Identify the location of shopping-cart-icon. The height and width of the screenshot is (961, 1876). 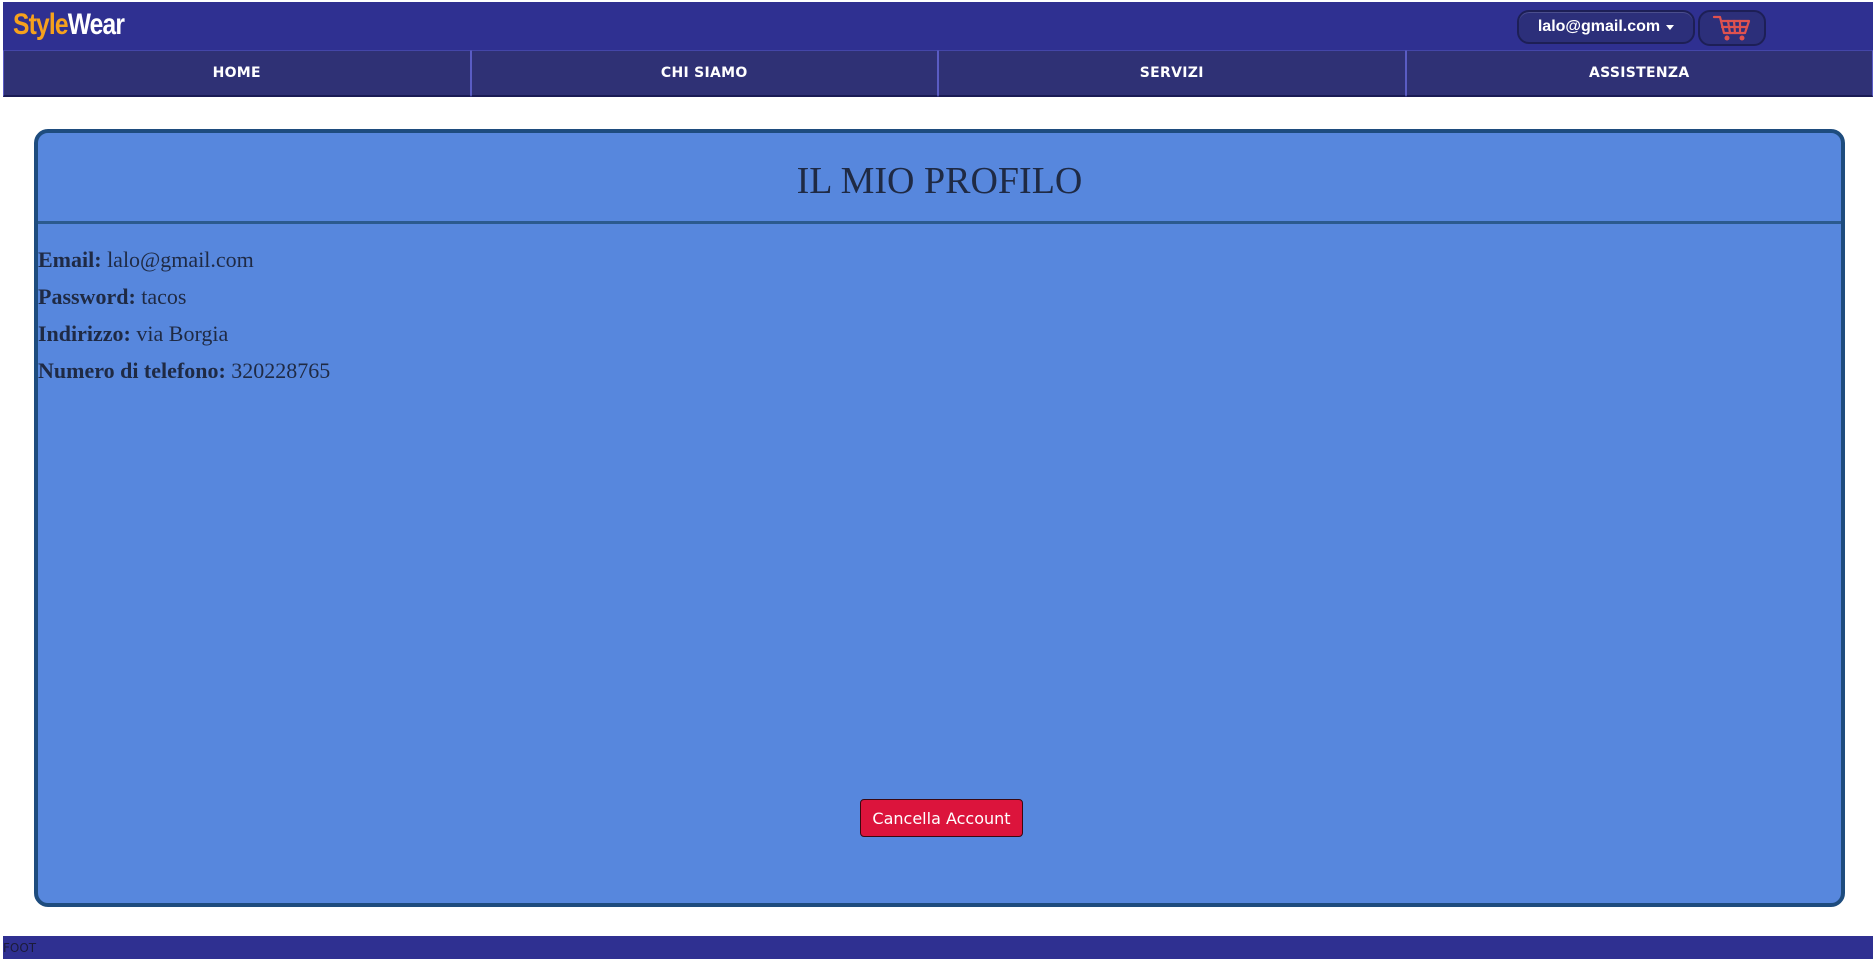
(1731, 28).